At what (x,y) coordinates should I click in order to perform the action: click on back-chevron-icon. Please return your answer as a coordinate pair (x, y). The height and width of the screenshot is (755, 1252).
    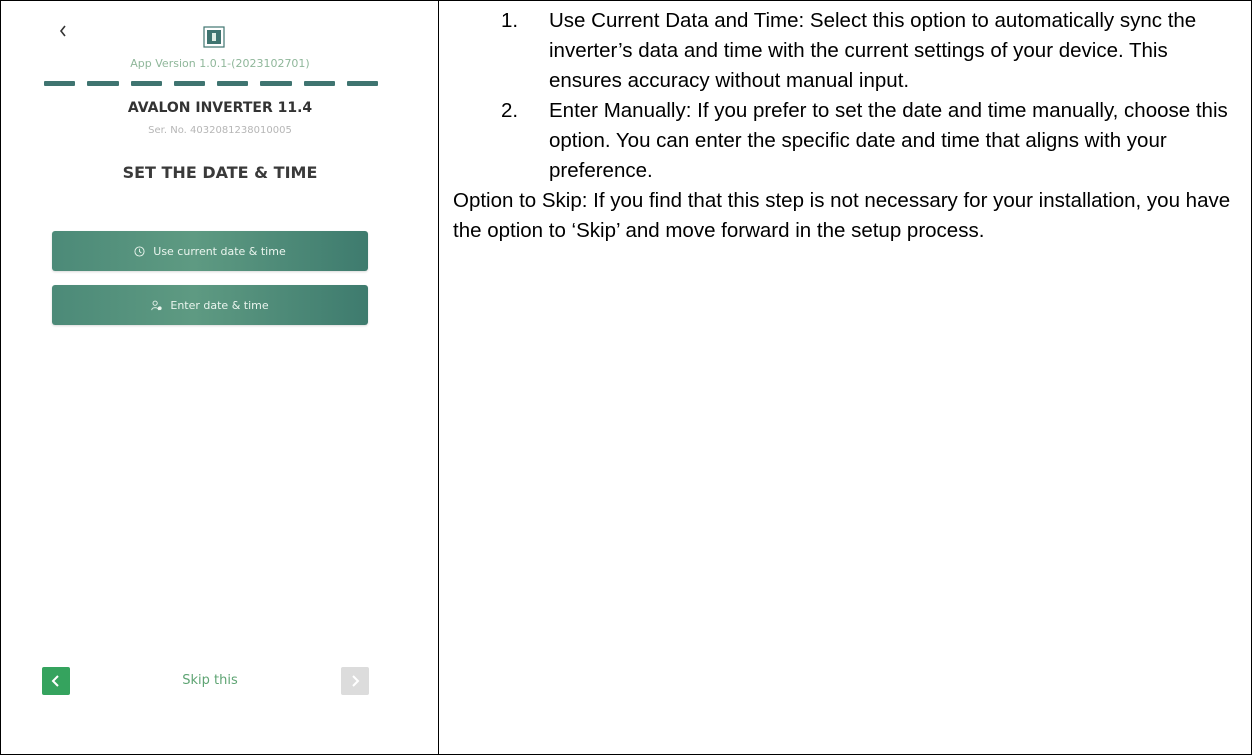
    Looking at the image, I should click on (63, 31).